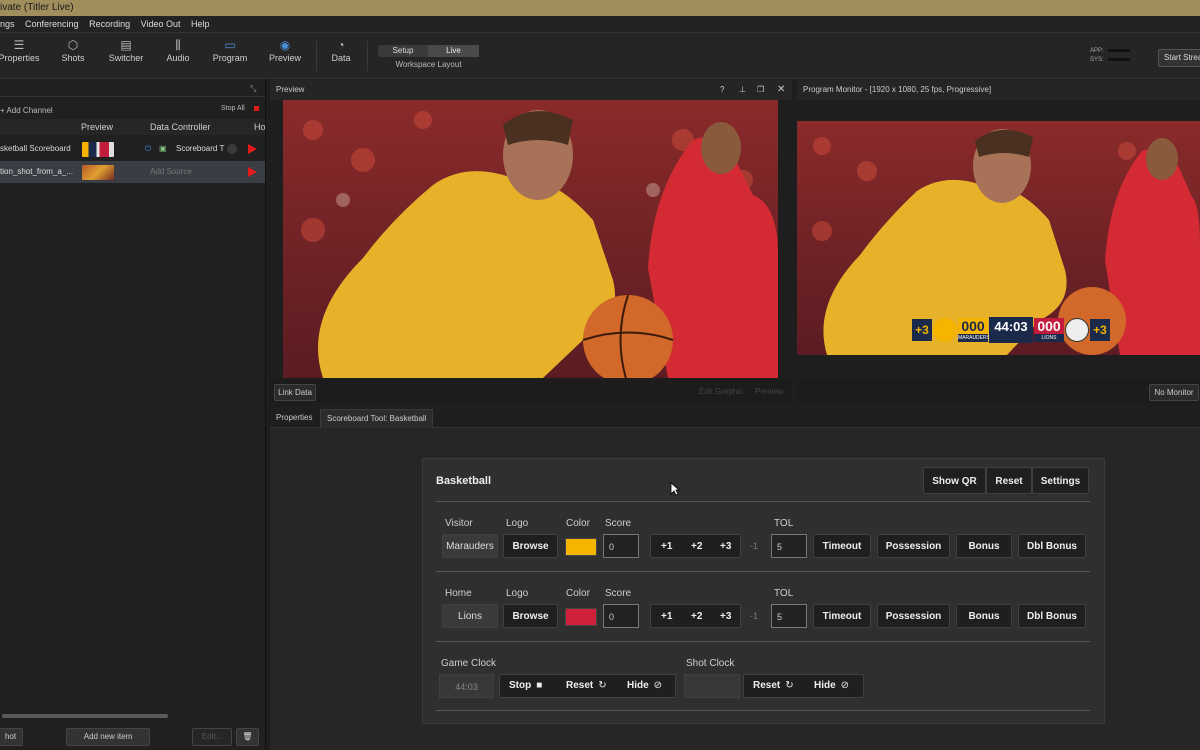  What do you see at coordinates (73, 50) in the screenshot?
I see `toolbar-shots: ⬡ Shots` at bounding box center [73, 50].